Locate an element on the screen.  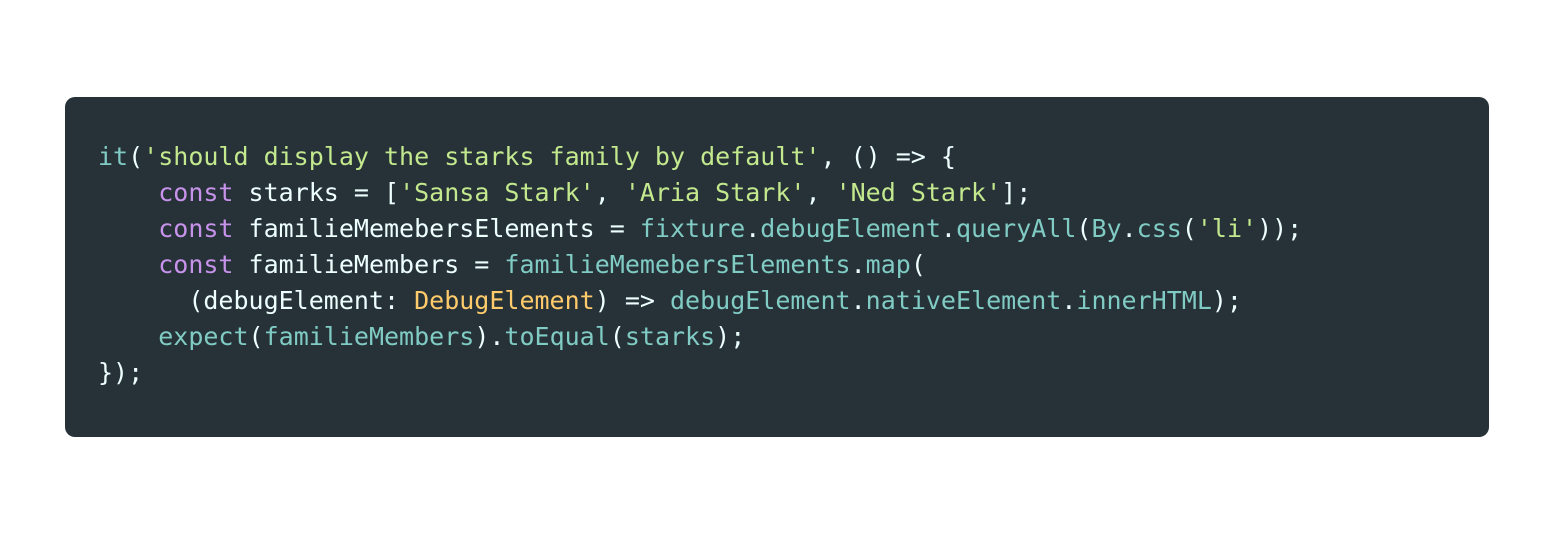
code-token-function: map is located at coordinates (888, 264).